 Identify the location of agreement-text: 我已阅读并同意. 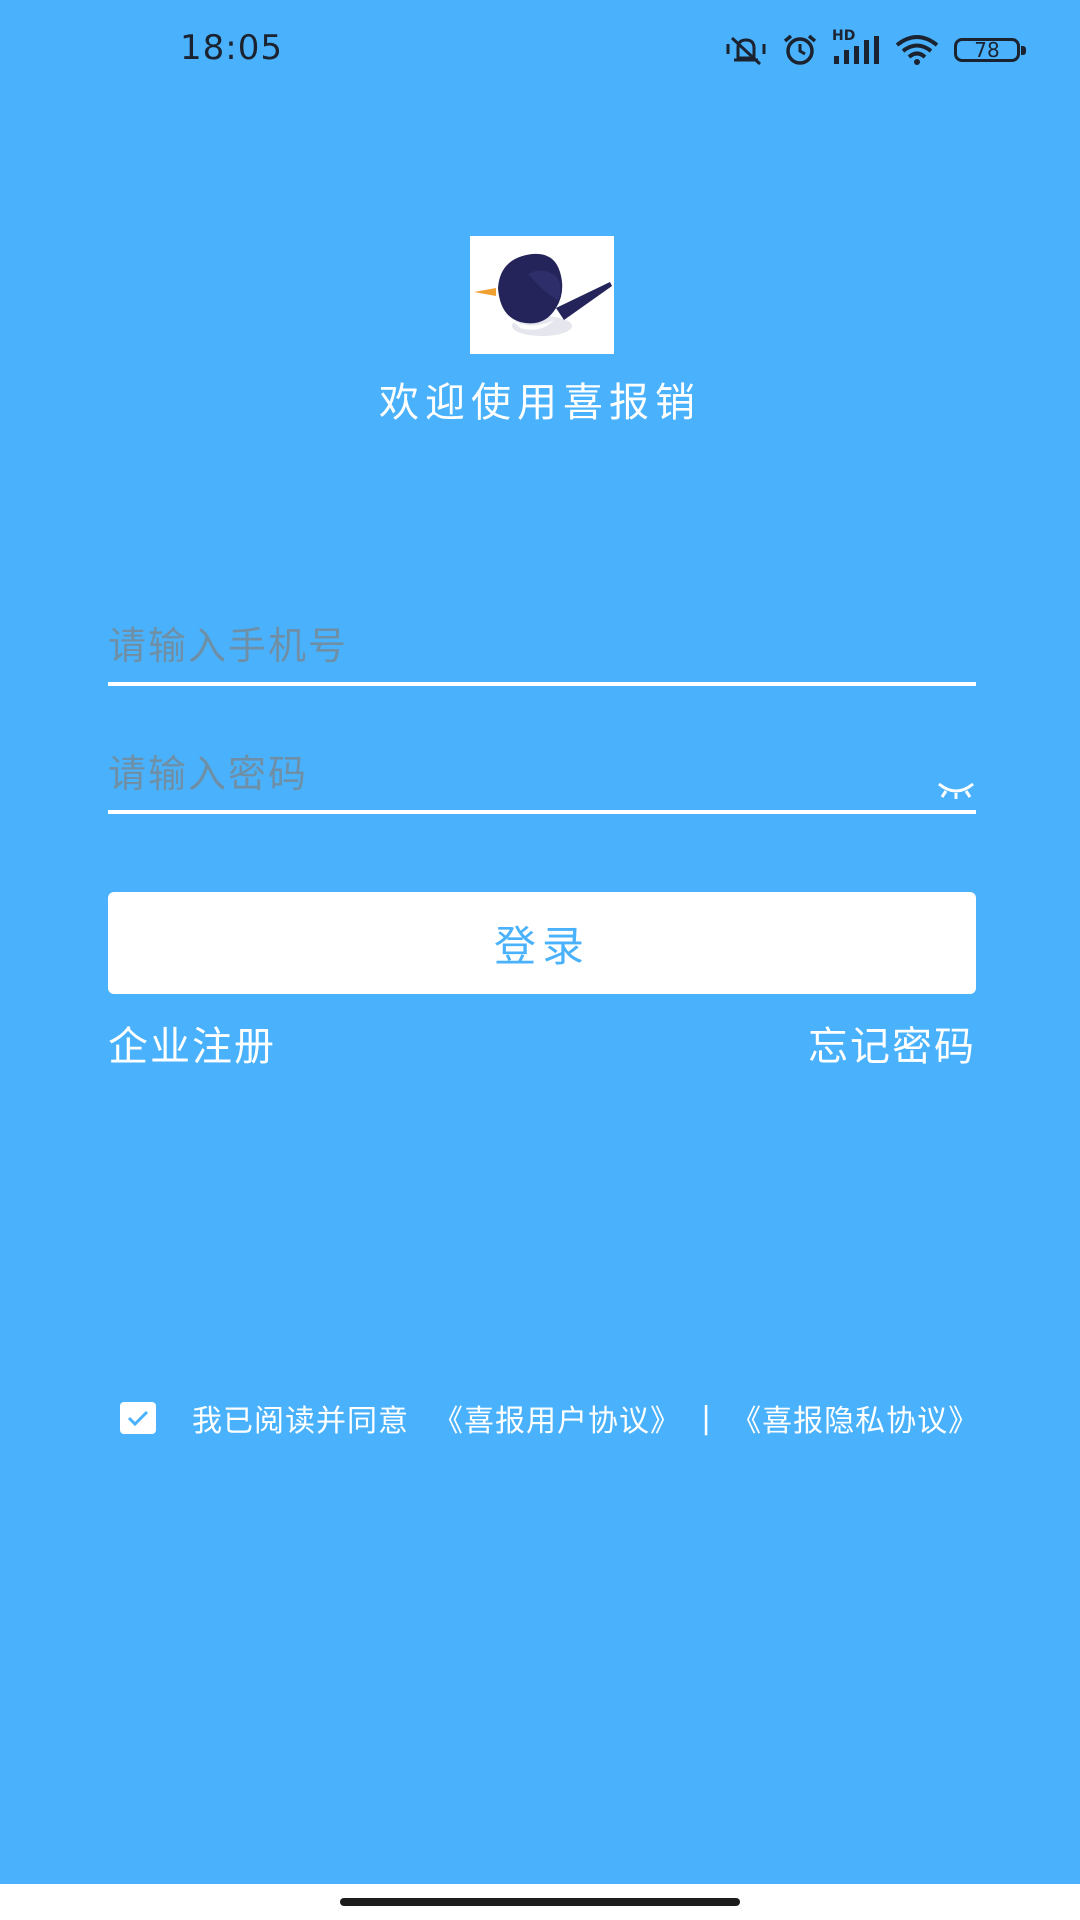
(300, 1421).